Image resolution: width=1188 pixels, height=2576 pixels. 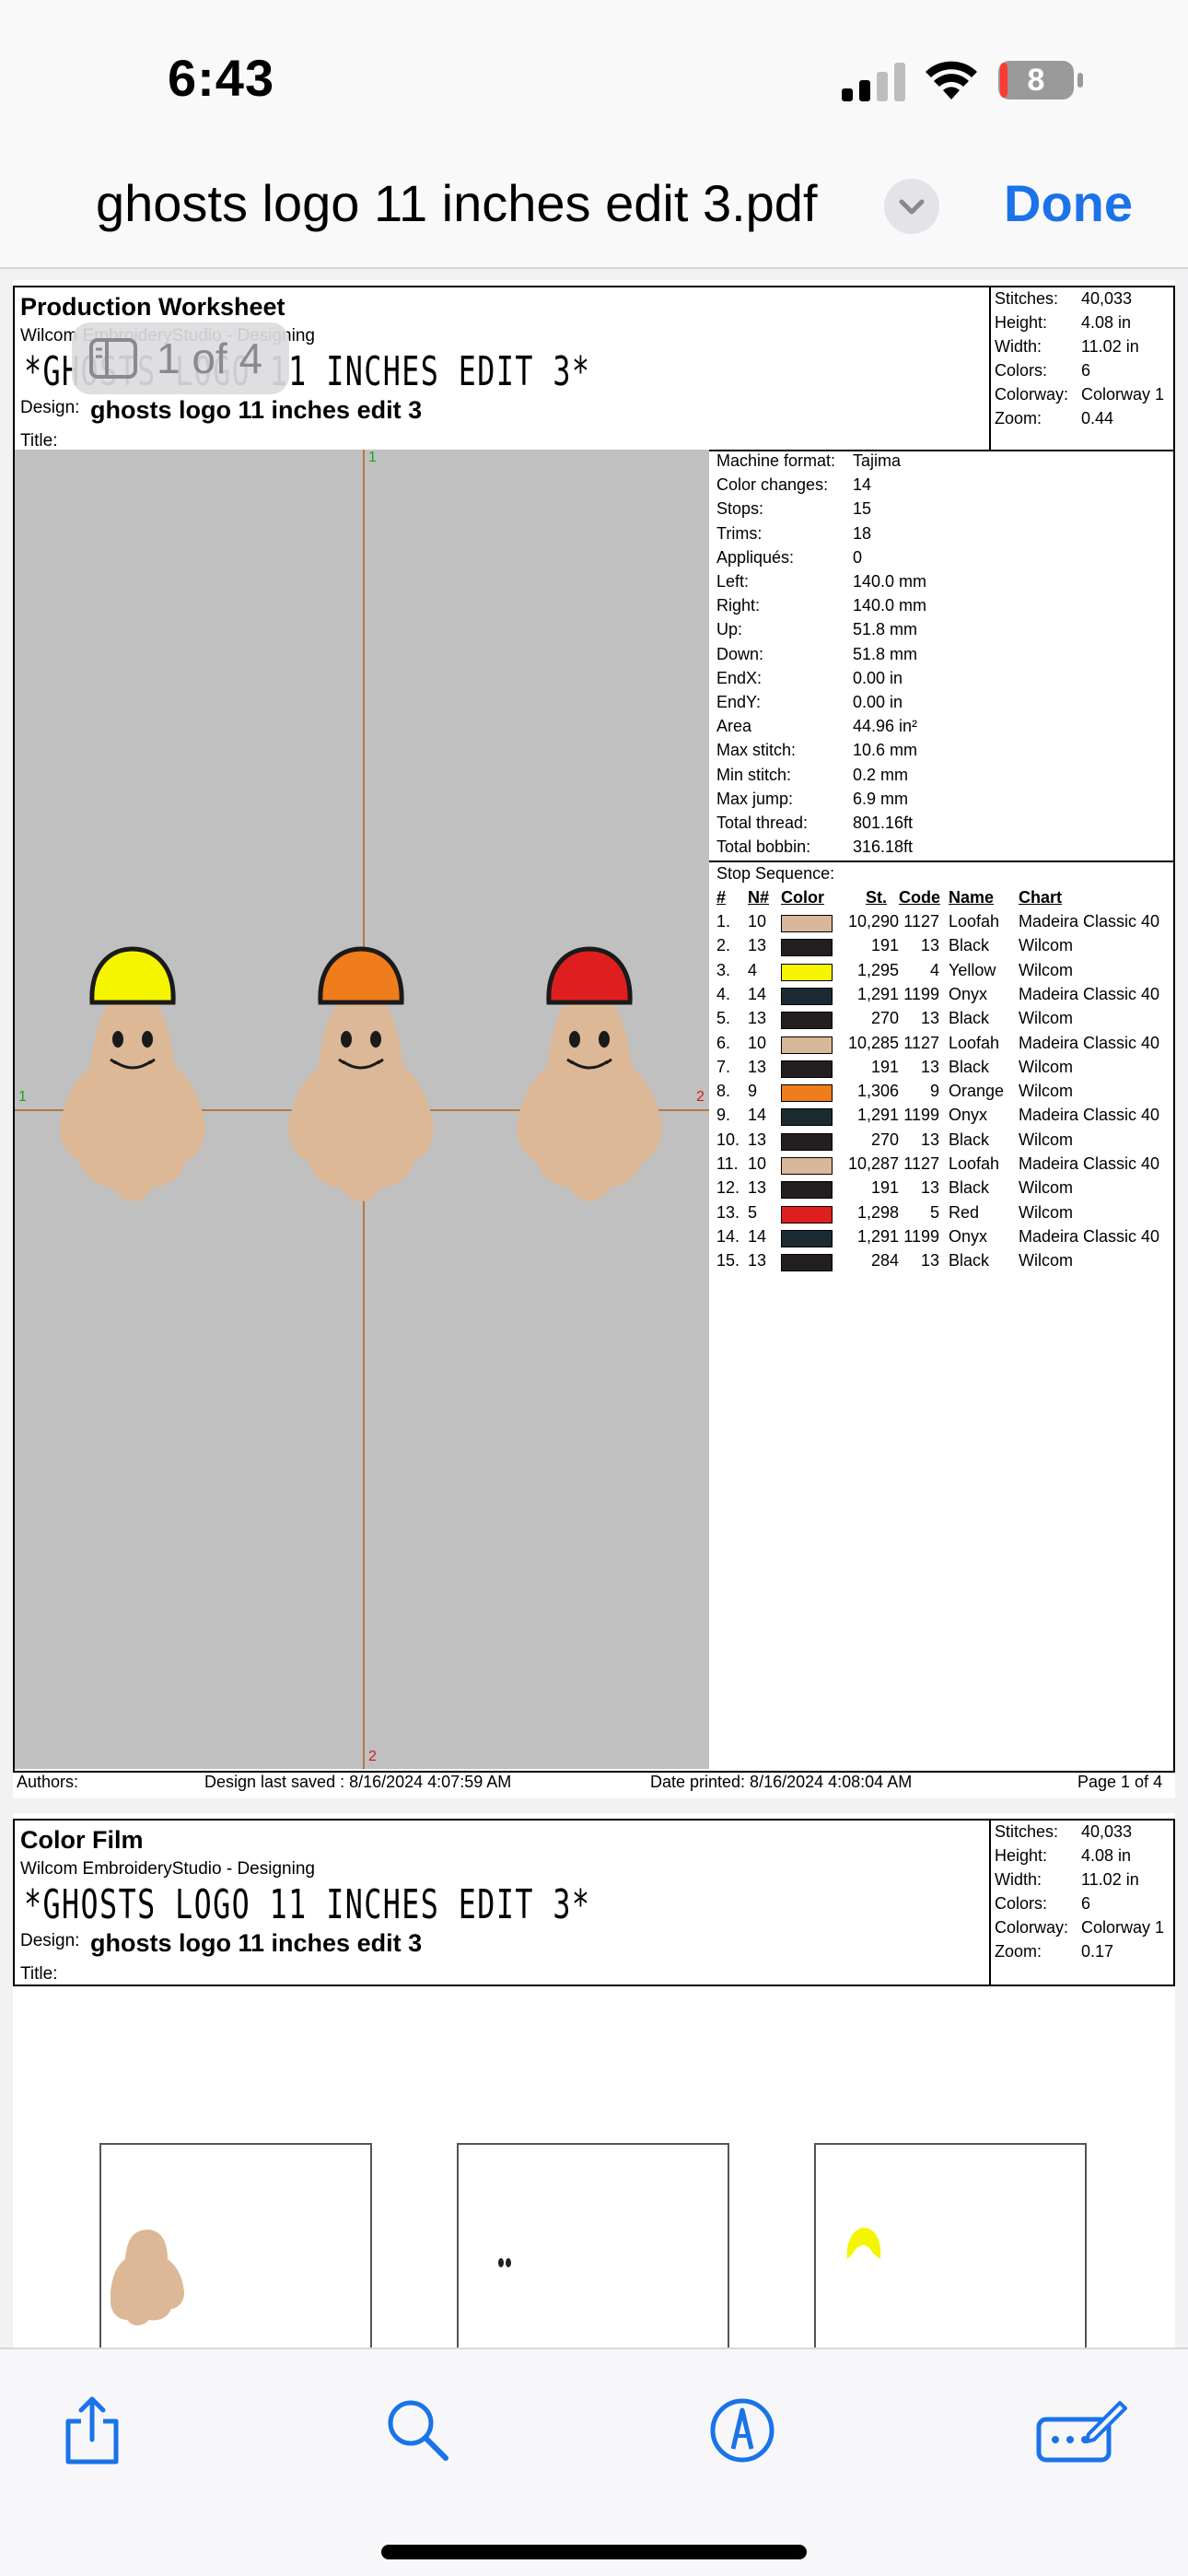 I want to click on stop-row: 2. 13 191 13 Black Wilcom, so click(x=944, y=948).